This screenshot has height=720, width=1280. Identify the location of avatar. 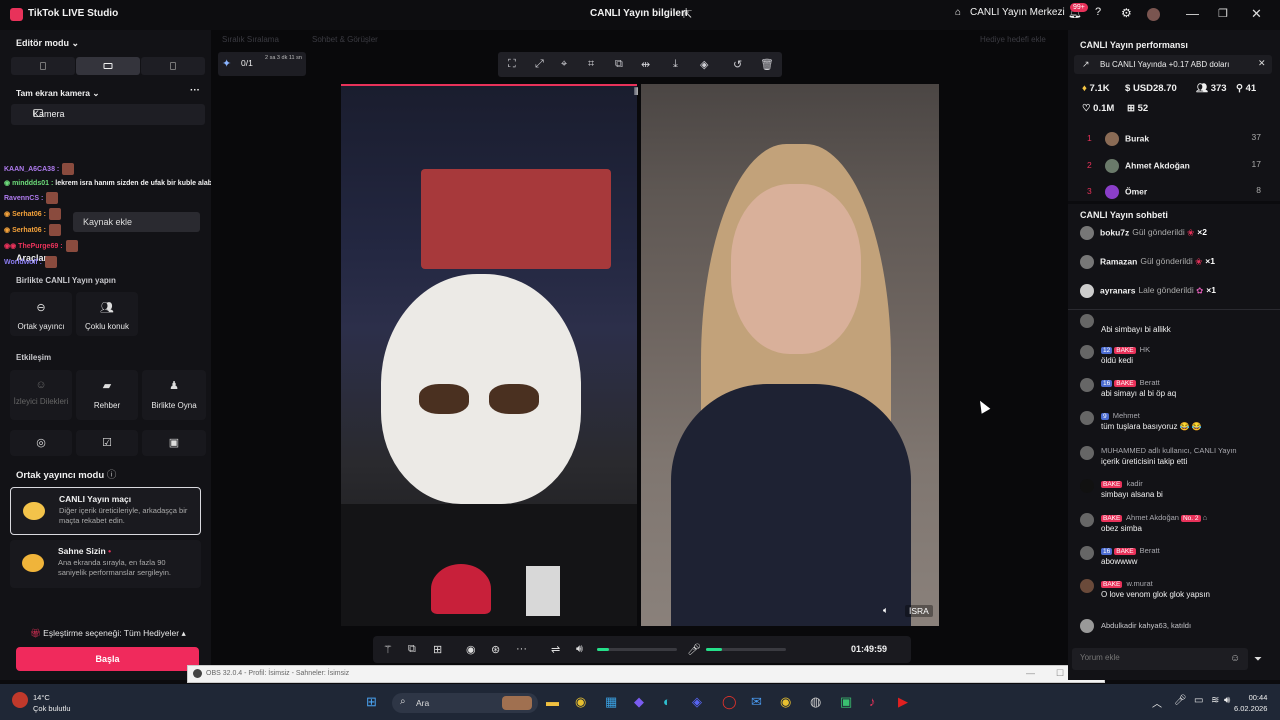
(1153, 14).